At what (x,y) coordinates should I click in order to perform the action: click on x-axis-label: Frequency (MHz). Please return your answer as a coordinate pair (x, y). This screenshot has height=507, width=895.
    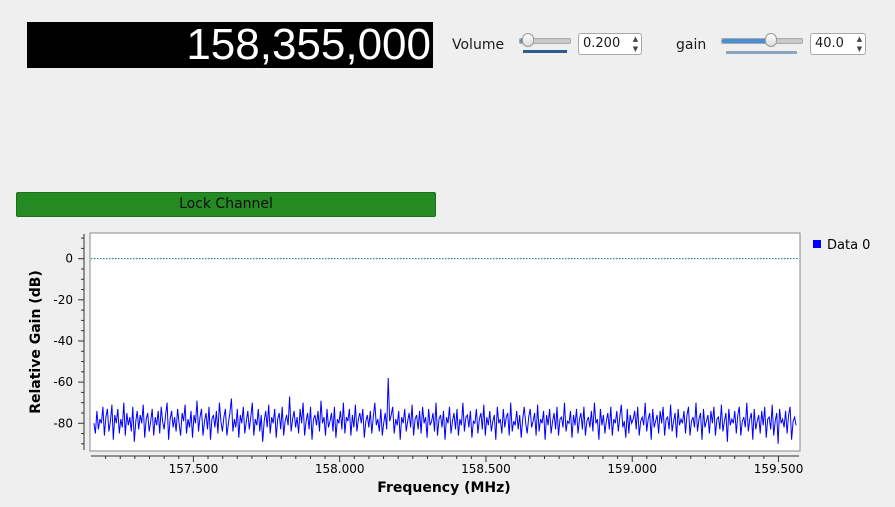
    Looking at the image, I should click on (443, 488).